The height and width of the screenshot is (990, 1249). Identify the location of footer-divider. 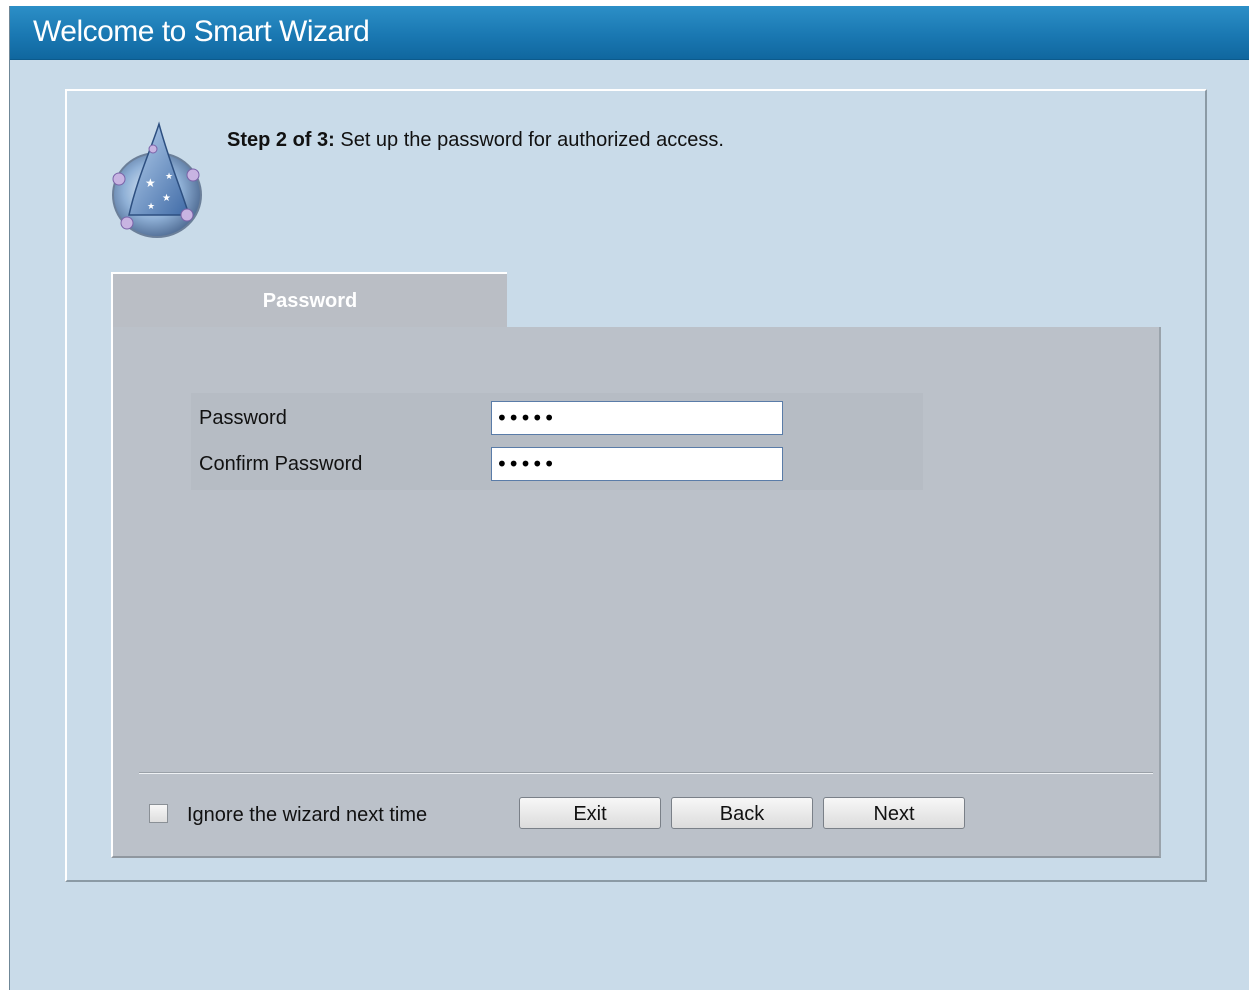
(646, 773).